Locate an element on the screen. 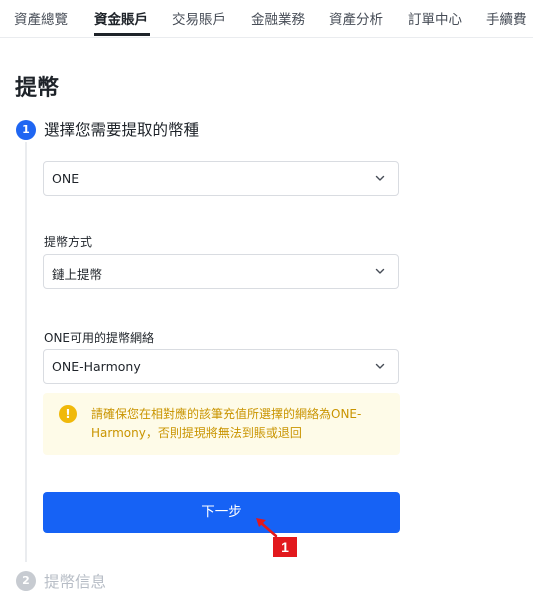 The image size is (533, 600). tab-asset-overview: 資產總覽 is located at coordinates (41, 18).